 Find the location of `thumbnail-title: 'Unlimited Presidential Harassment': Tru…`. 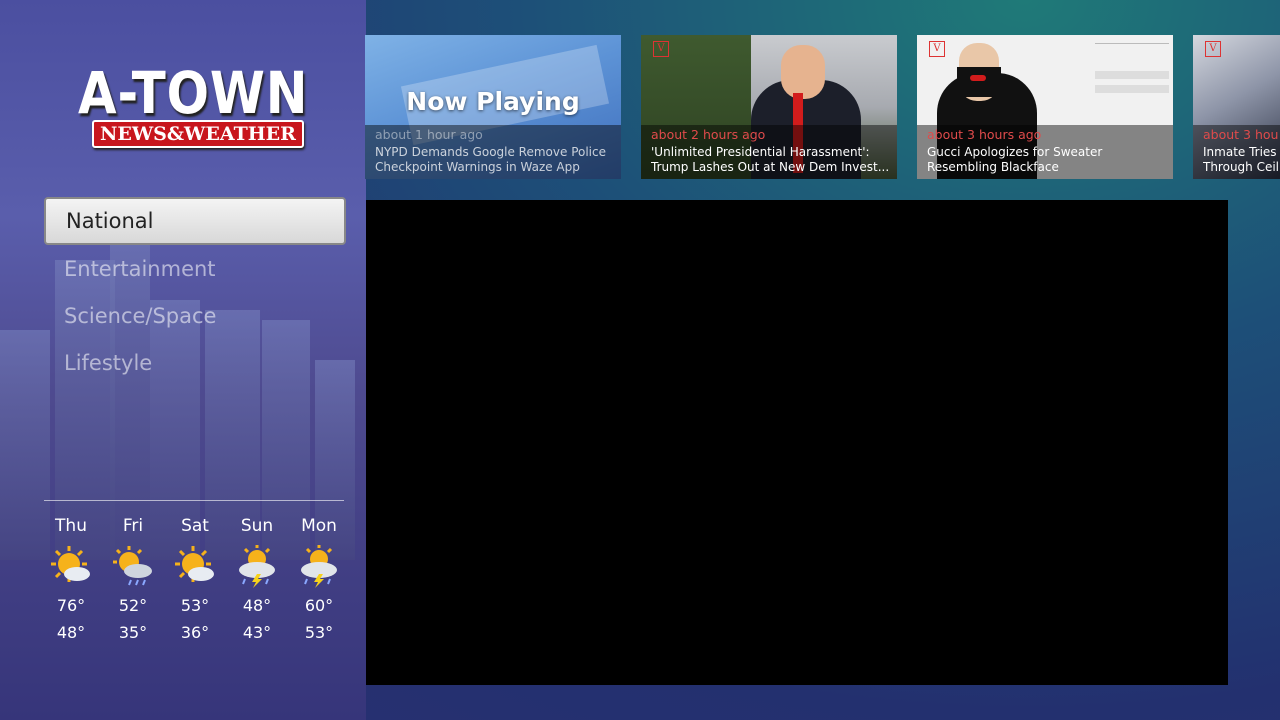

thumbnail-title: 'Unlimited Presidential Harassment': Tru… is located at coordinates (772, 160).